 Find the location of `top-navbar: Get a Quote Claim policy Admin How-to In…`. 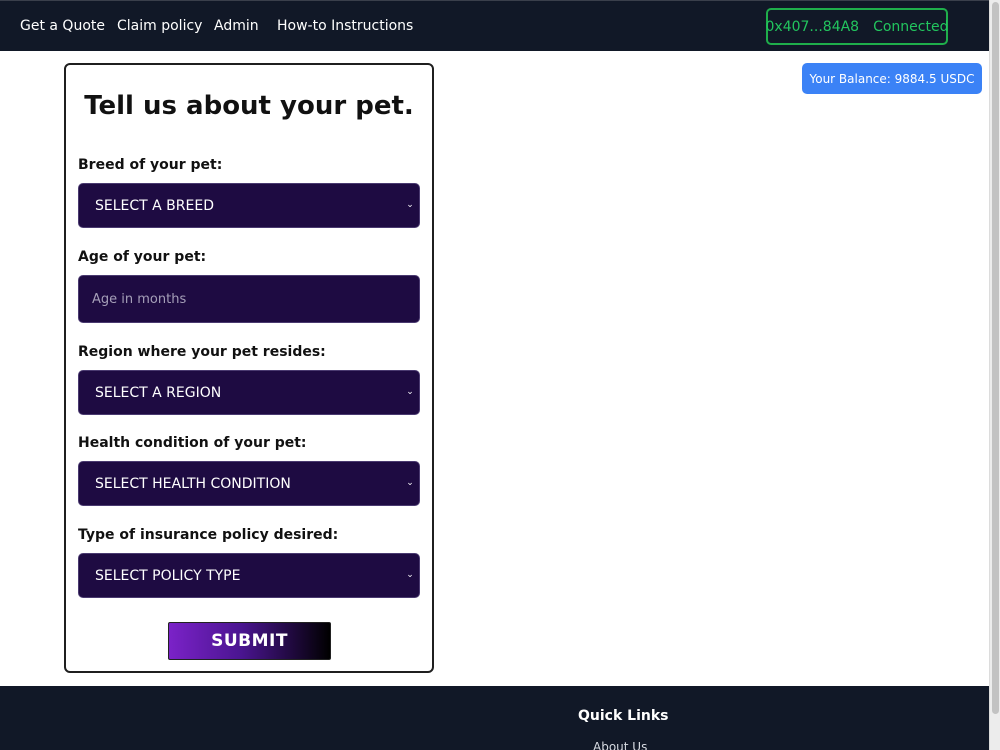

top-navbar: Get a Quote Claim policy Admin How-to In… is located at coordinates (494, 25).